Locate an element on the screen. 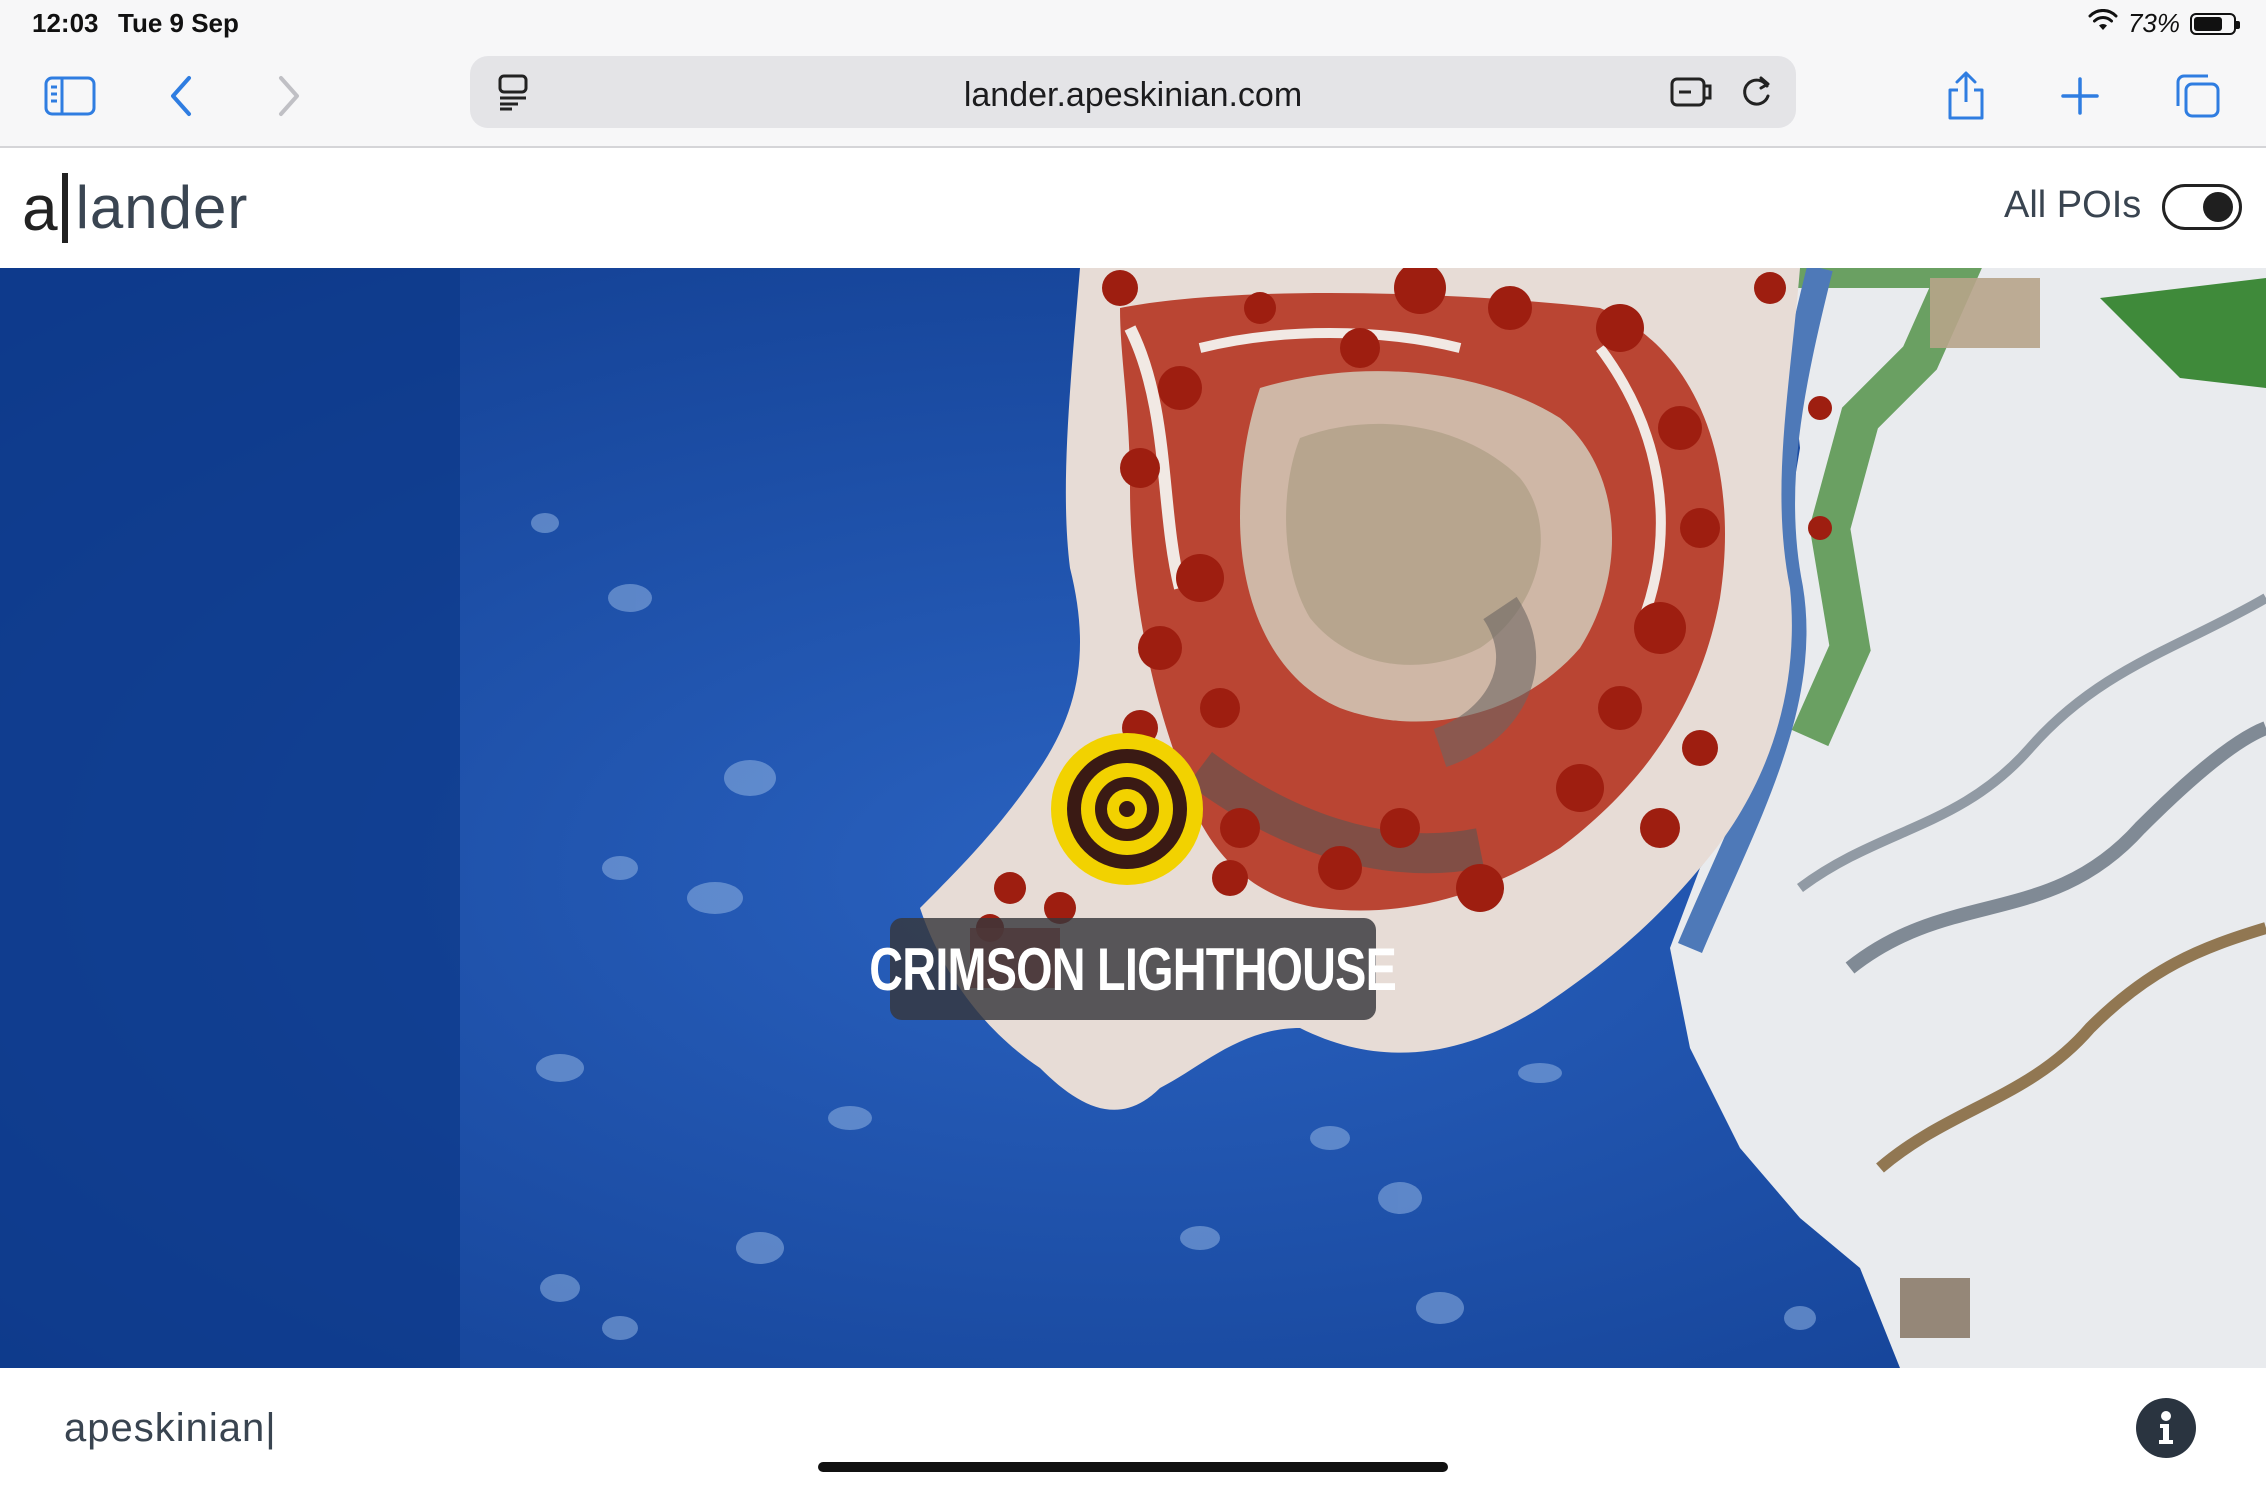 This screenshot has width=2266, height=1488. reload-icon is located at coordinates (1756, 91).